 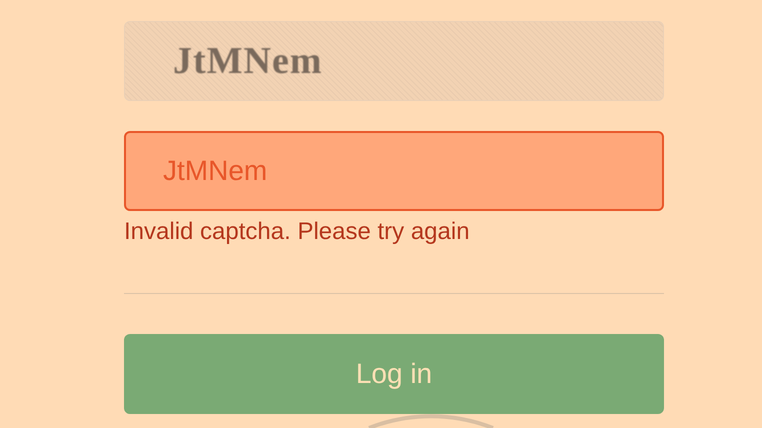 I want to click on login-button: Log in, so click(x=394, y=374).